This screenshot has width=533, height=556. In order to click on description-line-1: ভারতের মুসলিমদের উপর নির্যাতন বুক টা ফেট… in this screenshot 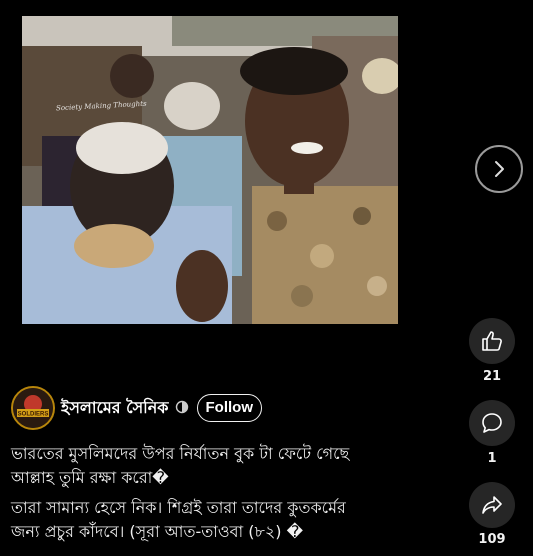, I will do `click(180, 453)`.